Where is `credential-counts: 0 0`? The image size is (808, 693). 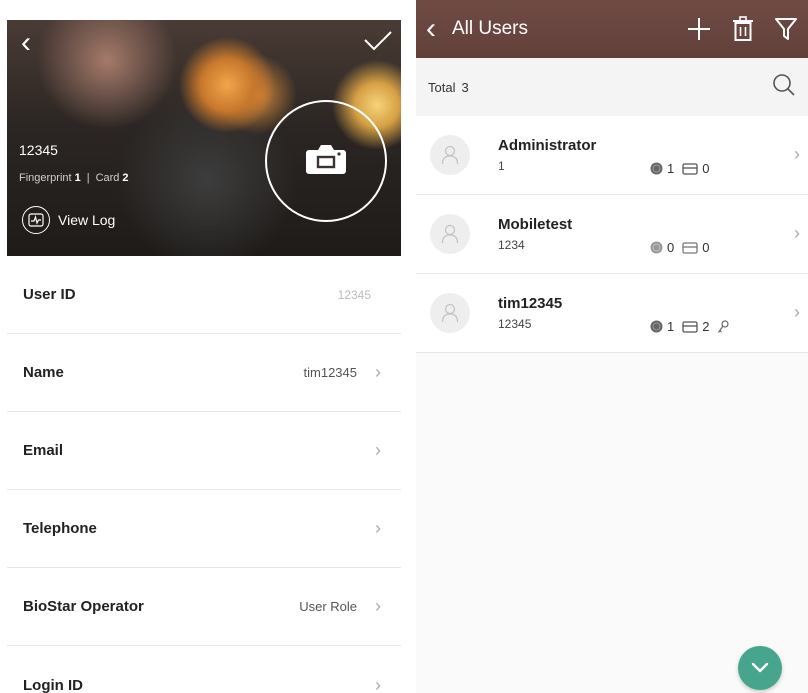
credential-counts: 0 0 is located at coordinates (683, 247).